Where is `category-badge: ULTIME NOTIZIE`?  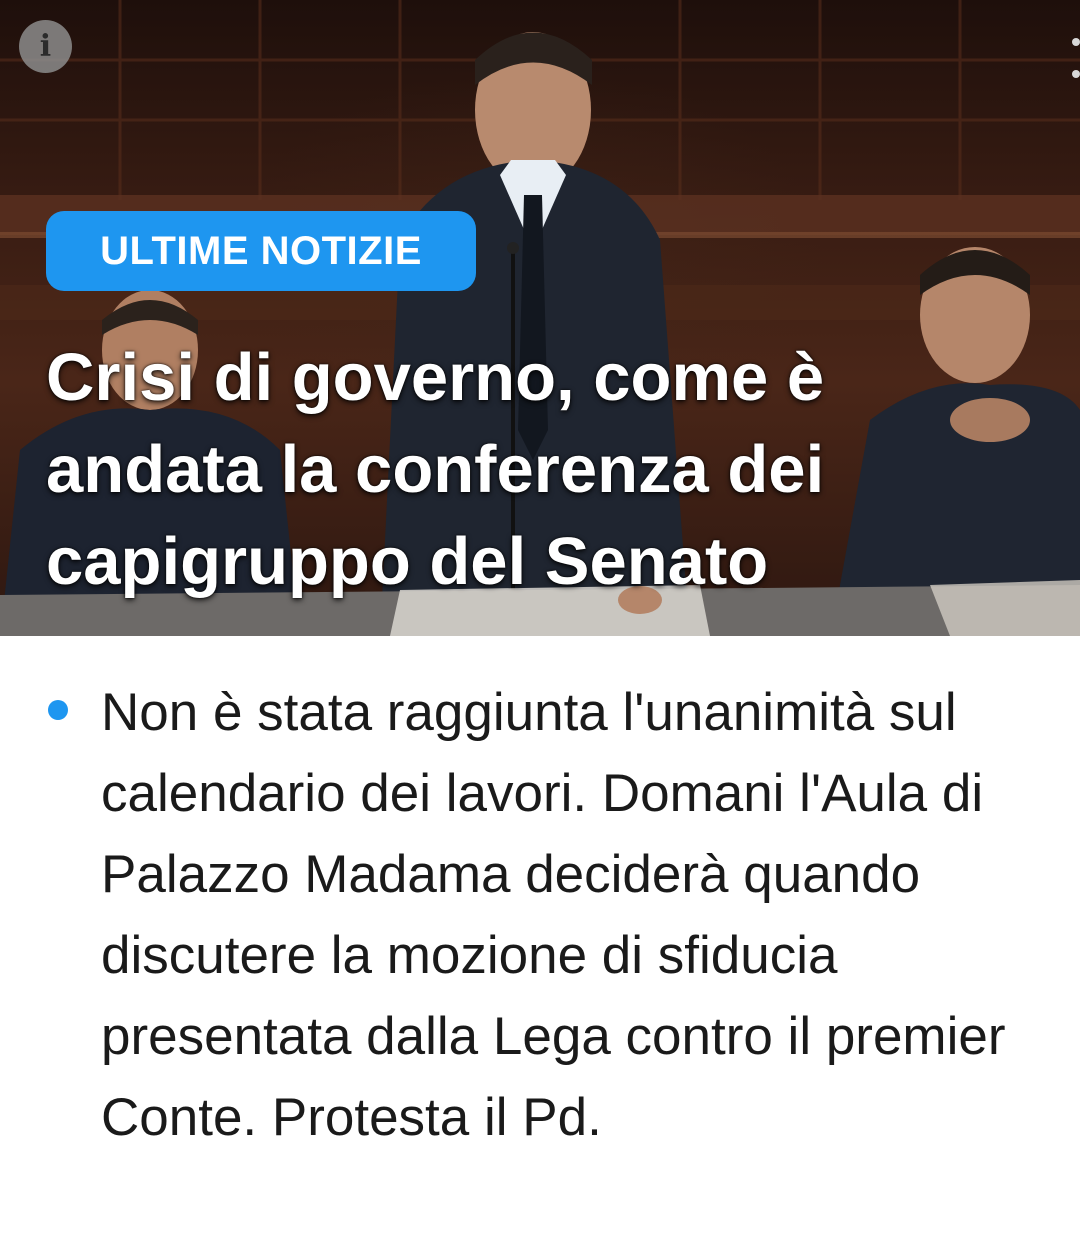 category-badge: ULTIME NOTIZIE is located at coordinates (261, 251).